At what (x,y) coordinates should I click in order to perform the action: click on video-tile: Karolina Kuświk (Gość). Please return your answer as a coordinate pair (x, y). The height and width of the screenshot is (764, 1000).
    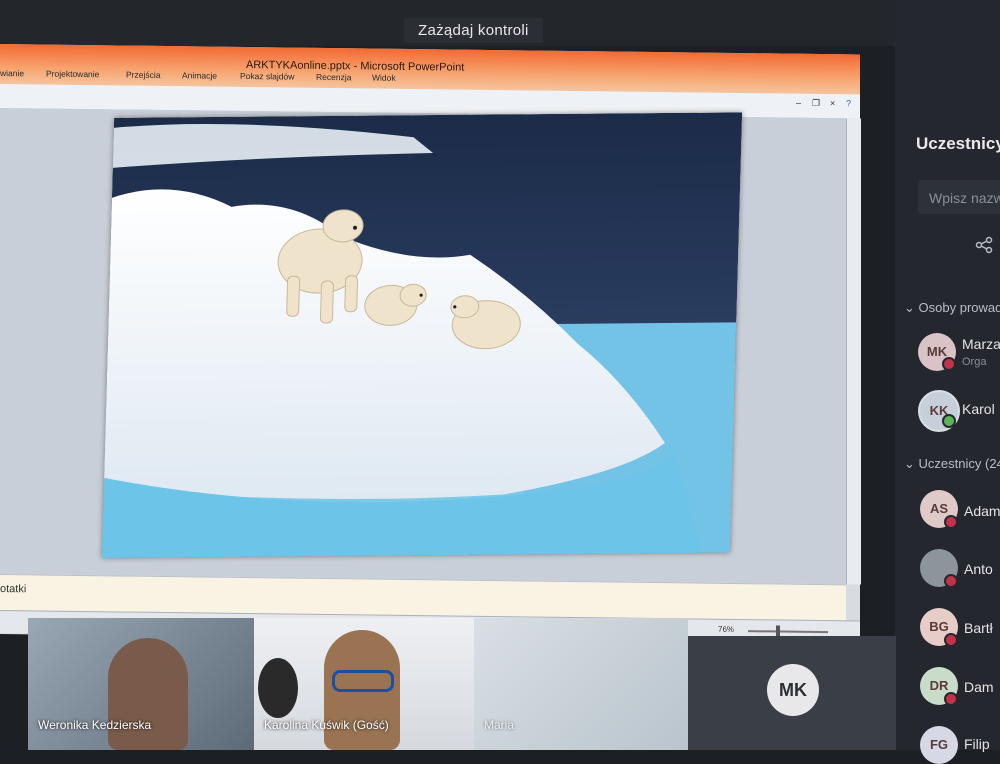
    Looking at the image, I should click on (364, 684).